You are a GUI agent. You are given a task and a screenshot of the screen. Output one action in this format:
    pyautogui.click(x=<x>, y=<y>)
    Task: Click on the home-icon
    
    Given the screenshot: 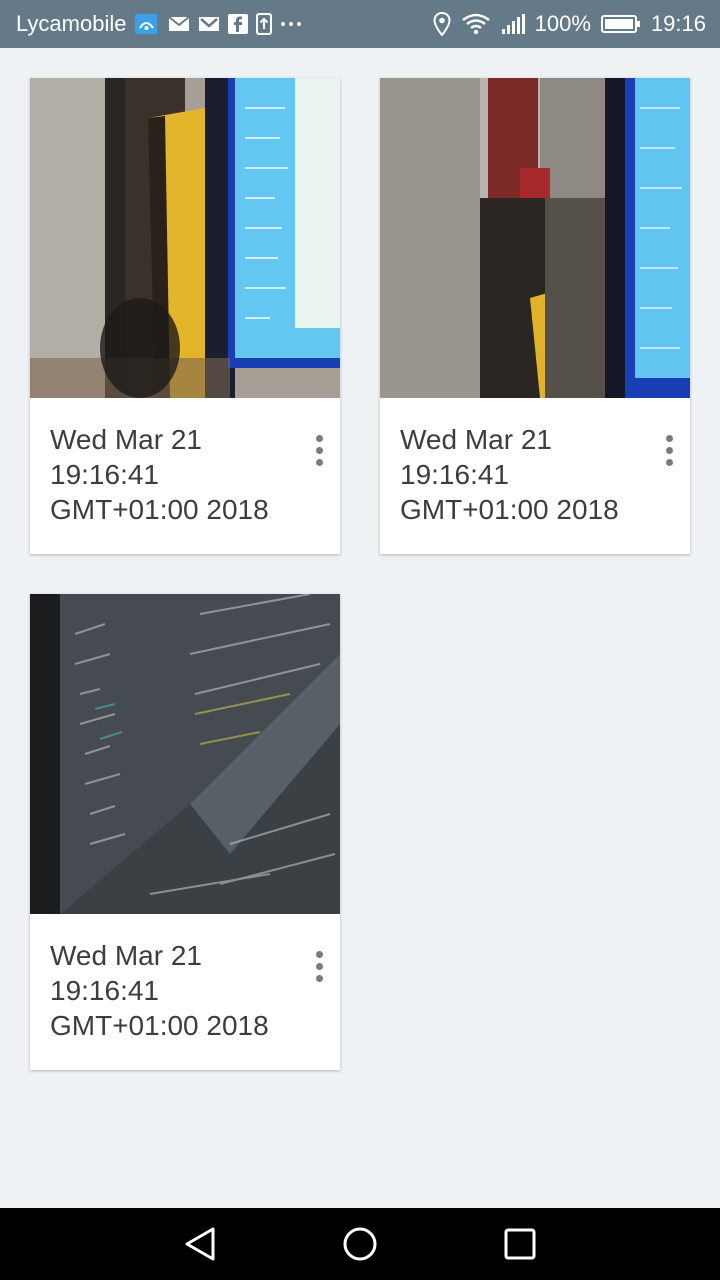 What is the action you would take?
    pyautogui.click(x=360, y=1244)
    